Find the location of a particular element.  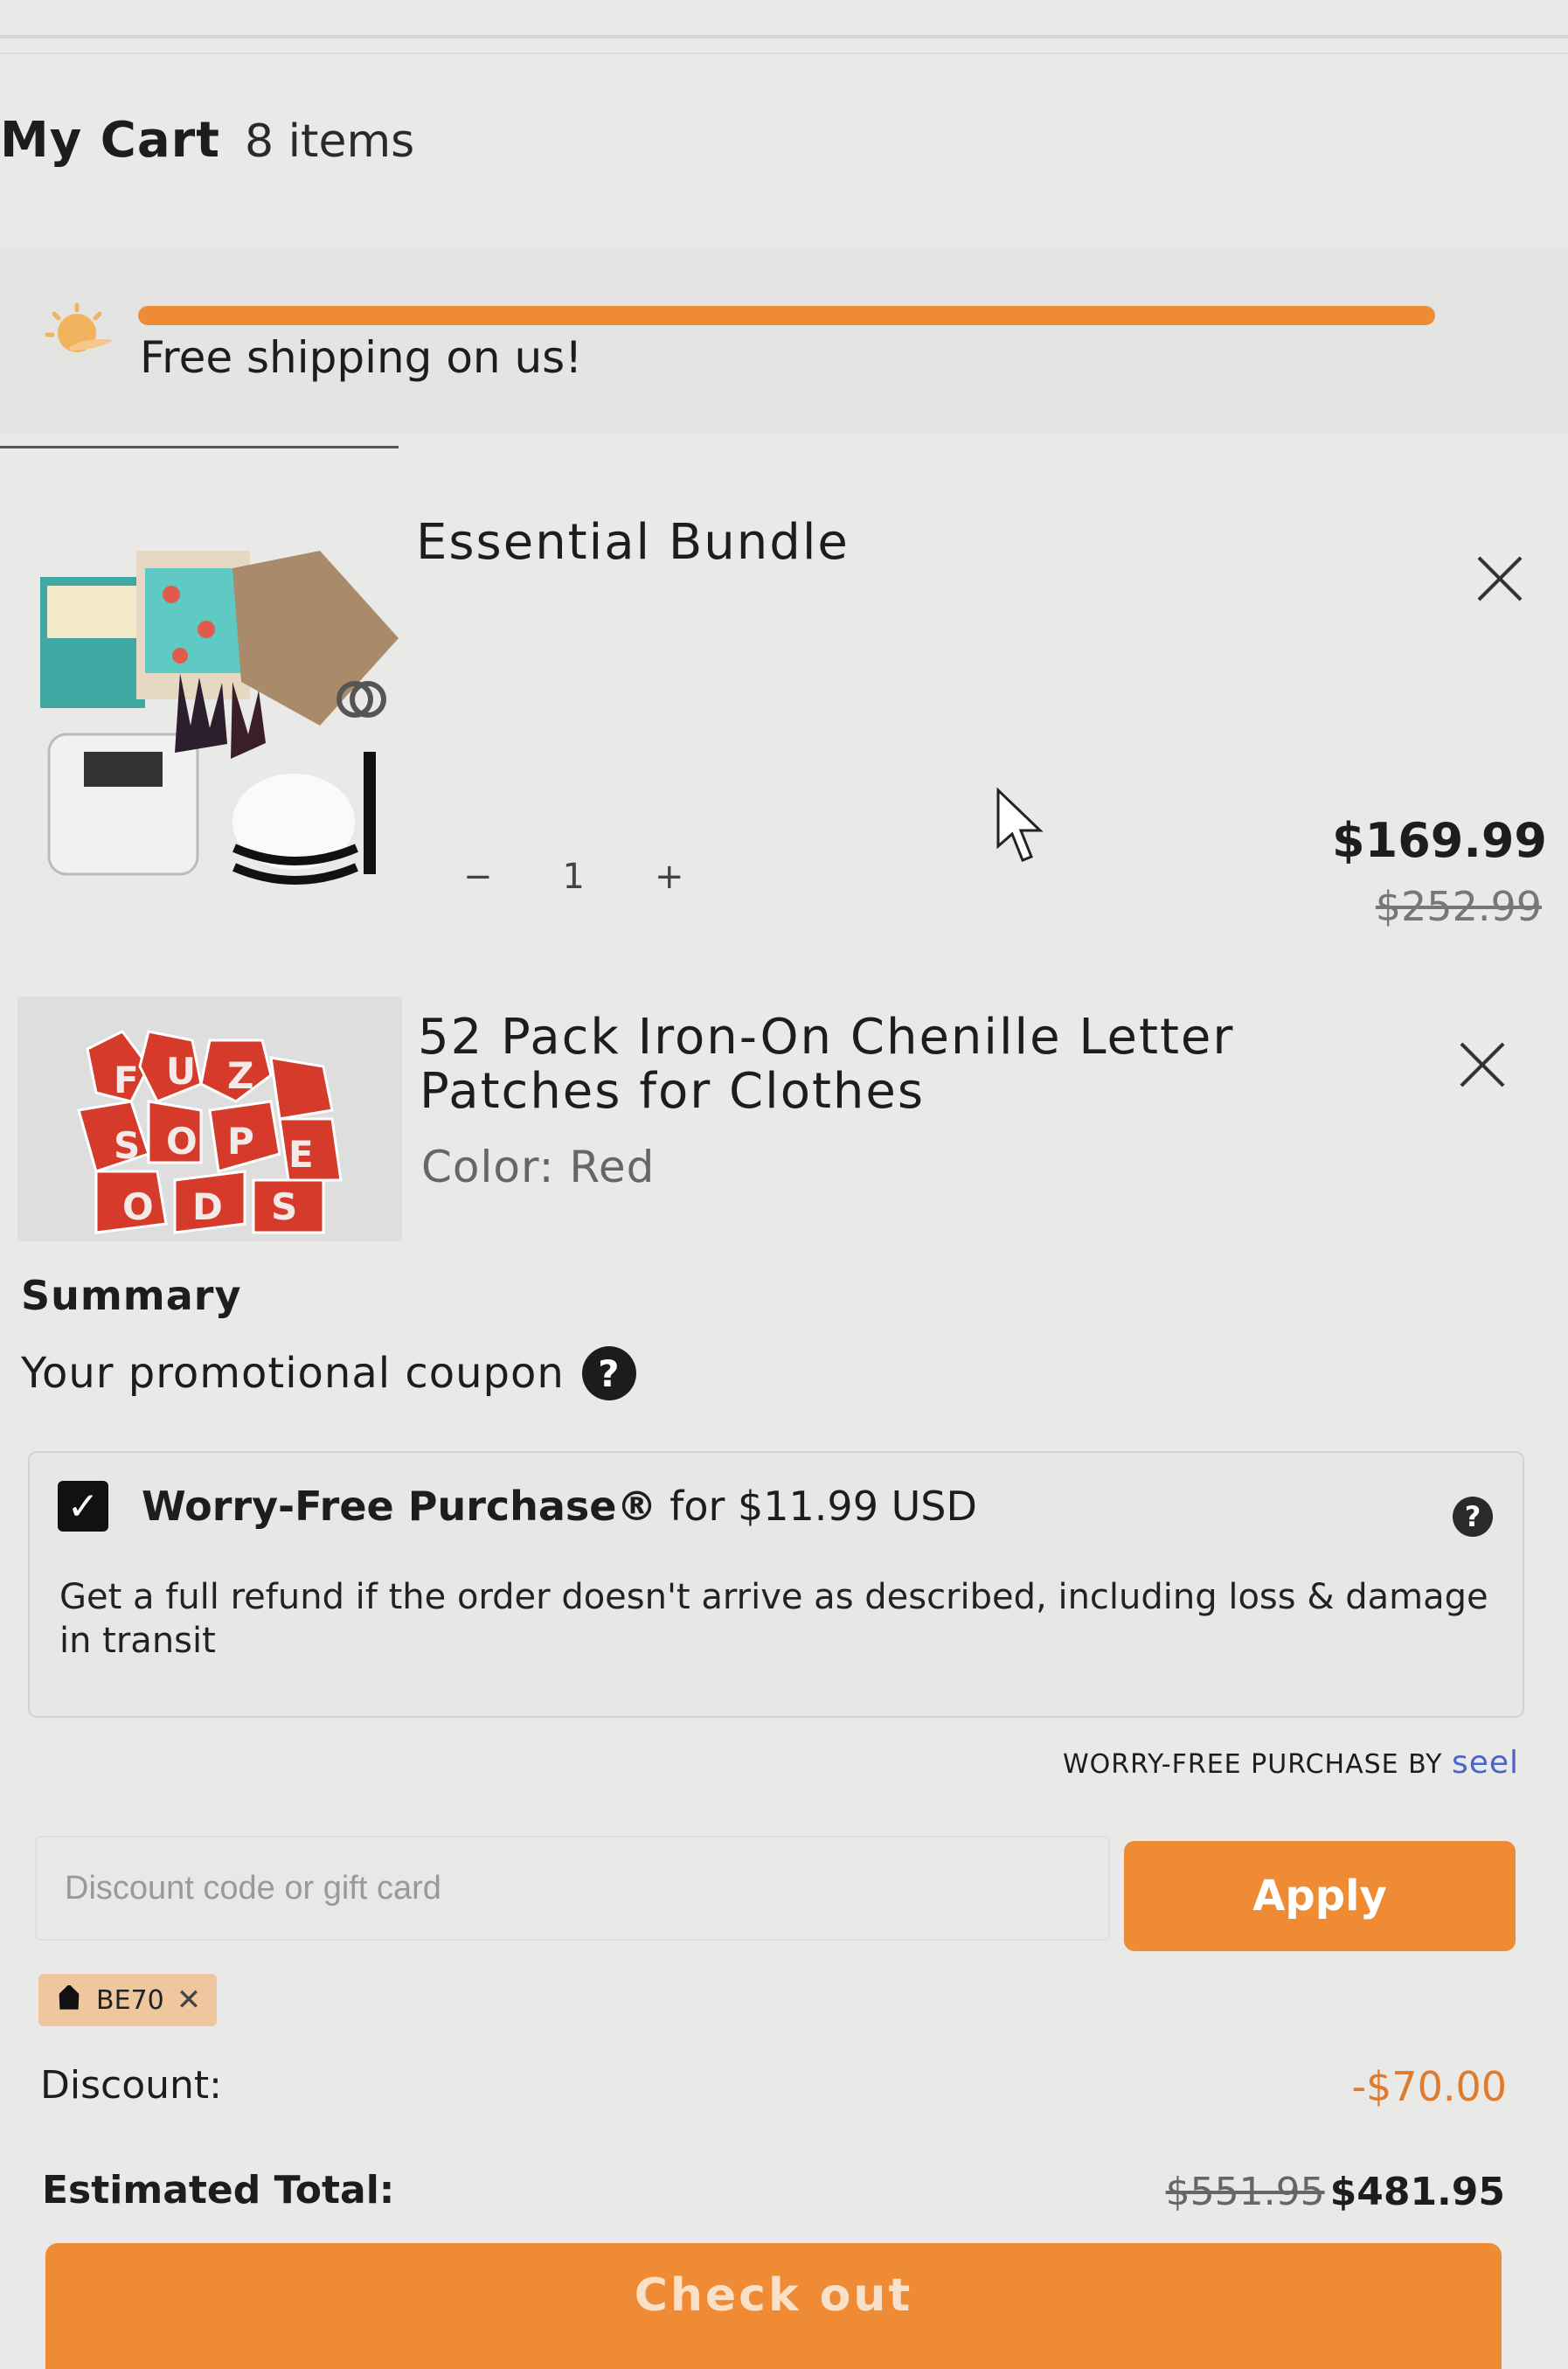

item-title-line-1: 52 Pack Iron-On Chenille Letter is located at coordinates (826, 1038).